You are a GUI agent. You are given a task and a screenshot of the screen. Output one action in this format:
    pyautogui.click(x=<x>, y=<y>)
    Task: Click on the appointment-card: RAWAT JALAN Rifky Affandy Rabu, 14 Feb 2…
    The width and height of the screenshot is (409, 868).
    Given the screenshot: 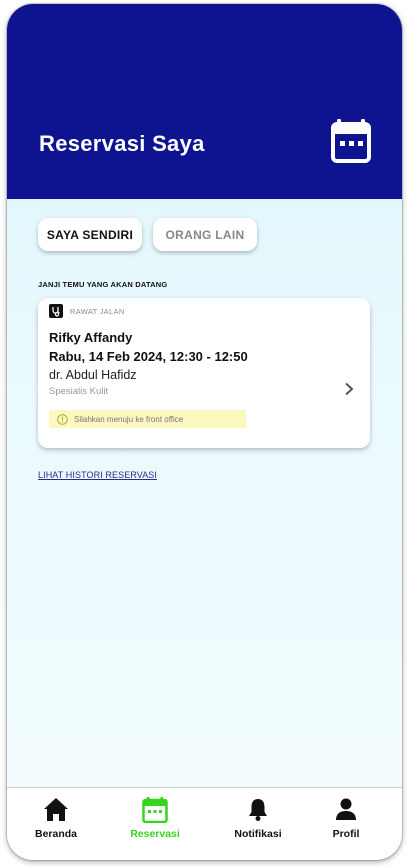 What is the action you would take?
    pyautogui.click(x=204, y=373)
    